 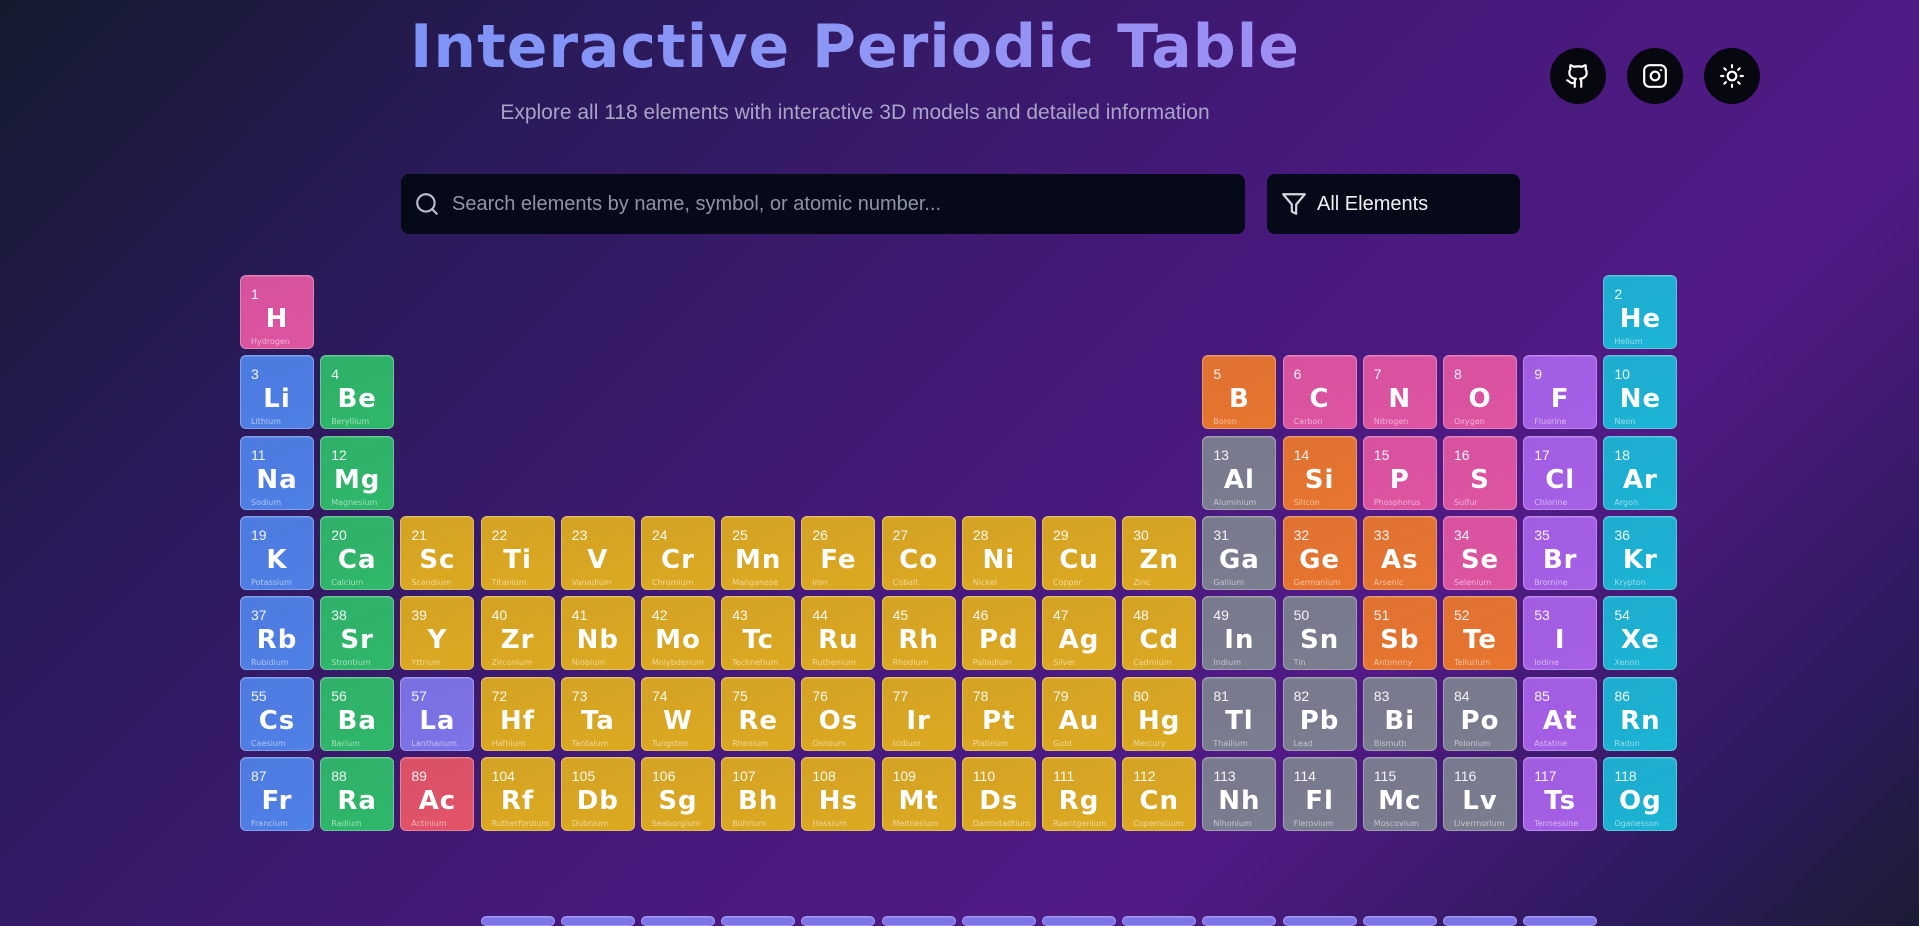 I want to click on element-tile-te: 52 Te Tellurium, so click(x=1480, y=633).